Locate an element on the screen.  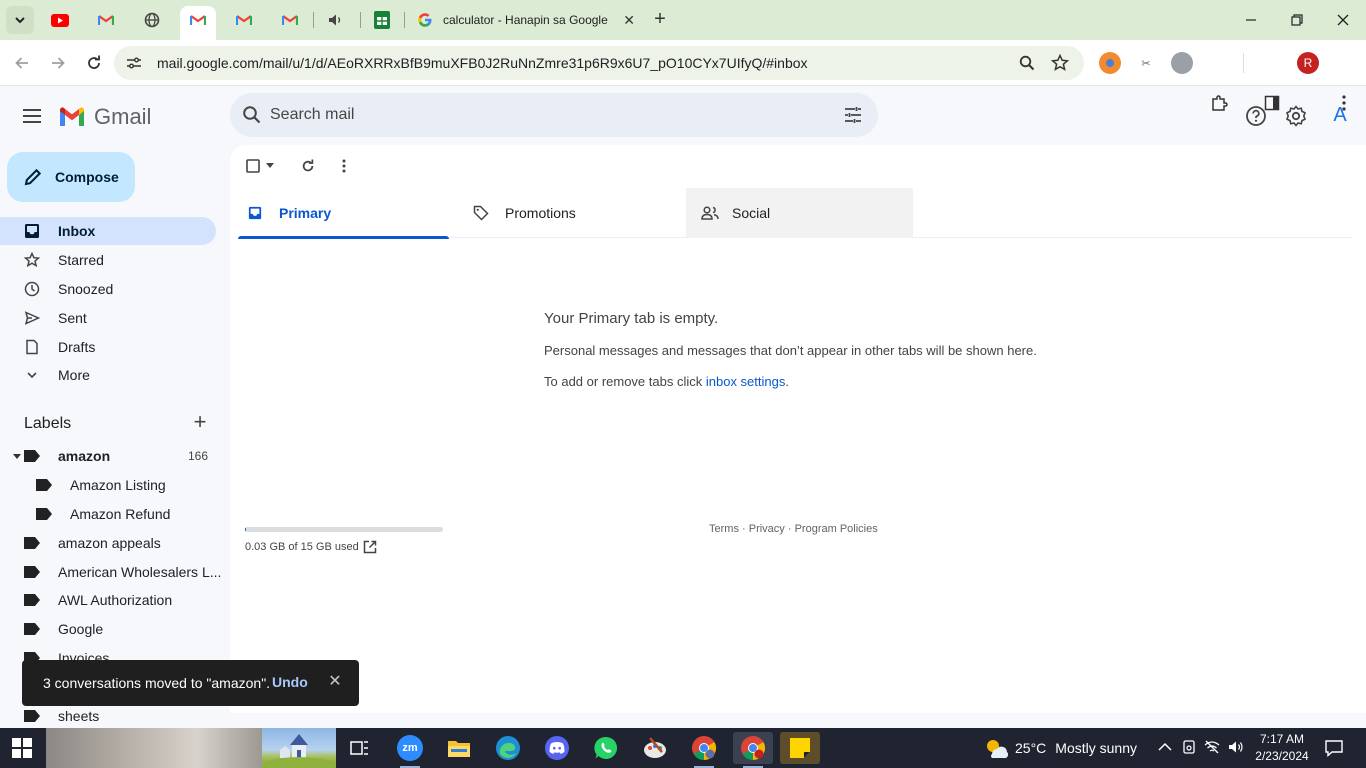
search-icon is located at coordinates (252, 115).